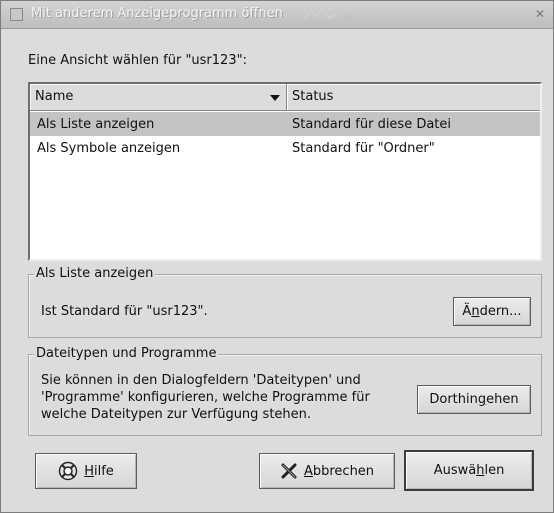  I want to click on selected-view-legend: Als Liste anzeigen, so click(95, 273).